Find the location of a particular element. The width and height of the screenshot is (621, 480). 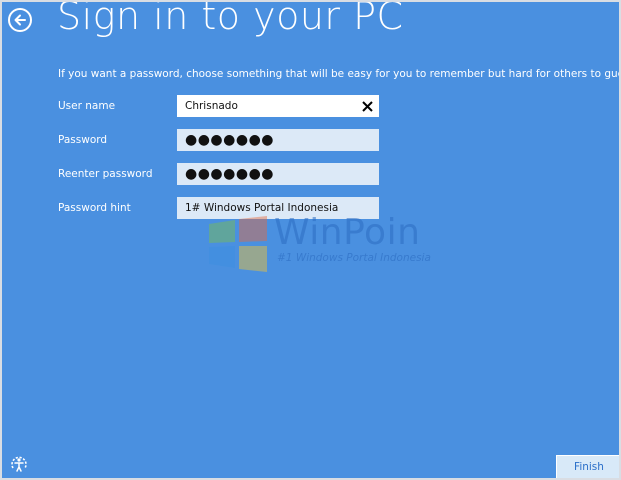

username-value: Chrisnado is located at coordinates (211, 106).